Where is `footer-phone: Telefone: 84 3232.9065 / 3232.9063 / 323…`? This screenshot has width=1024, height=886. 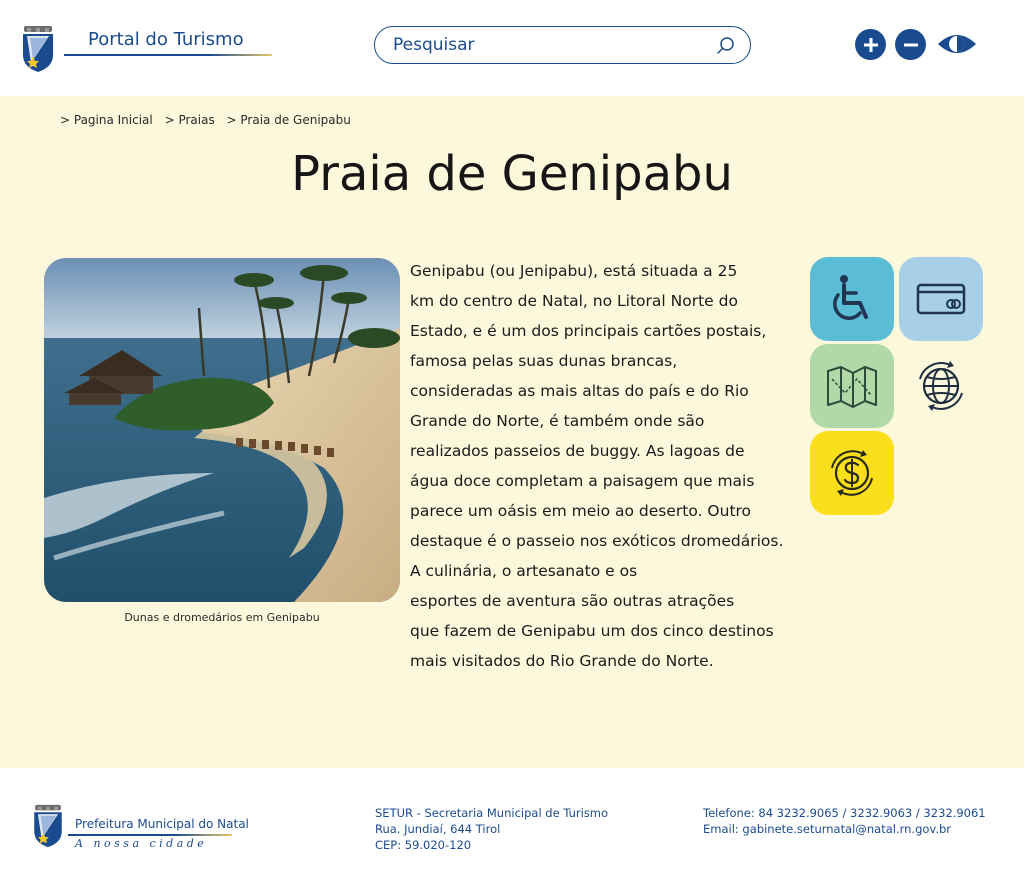
footer-phone: Telefone: 84 3232.9065 / 3232.9063 / 323… is located at coordinates (844, 813).